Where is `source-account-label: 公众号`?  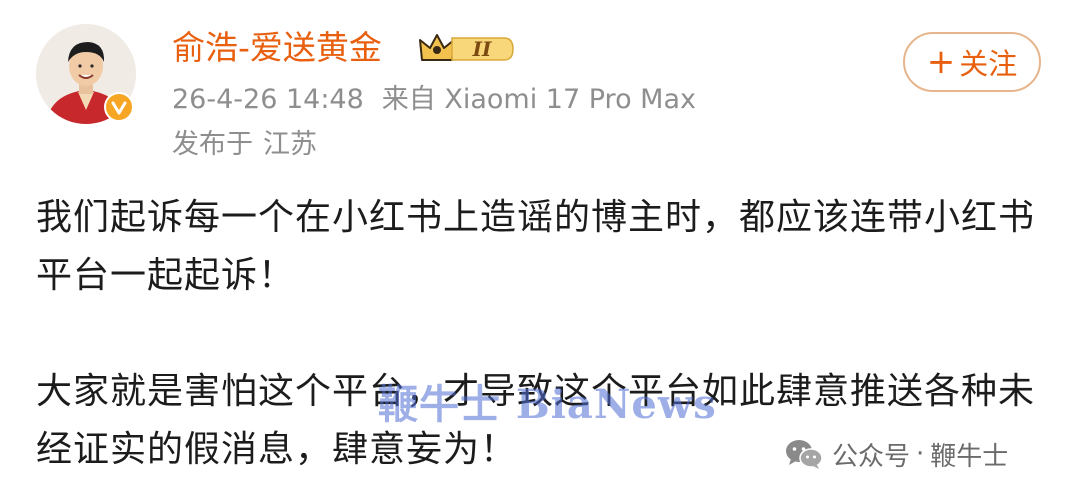
source-account-label: 公众号 is located at coordinates (871, 456).